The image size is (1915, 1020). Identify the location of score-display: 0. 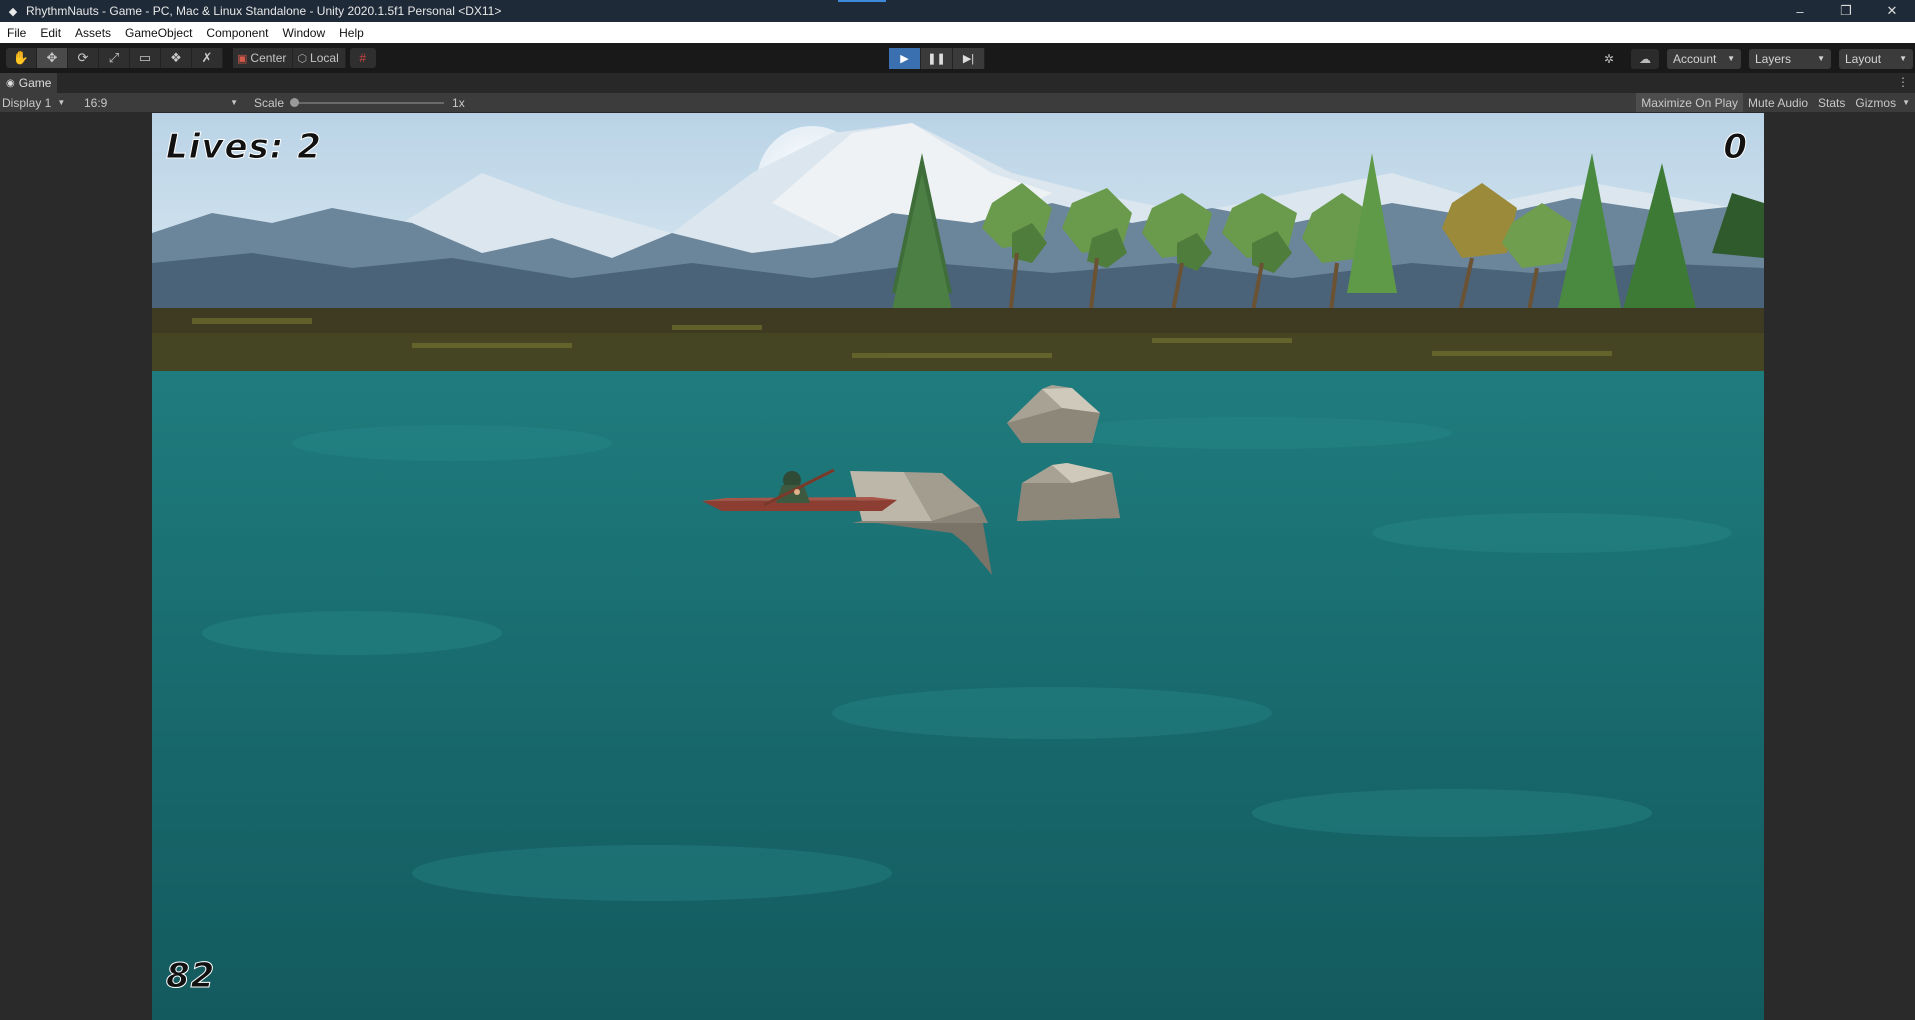
(1735, 147).